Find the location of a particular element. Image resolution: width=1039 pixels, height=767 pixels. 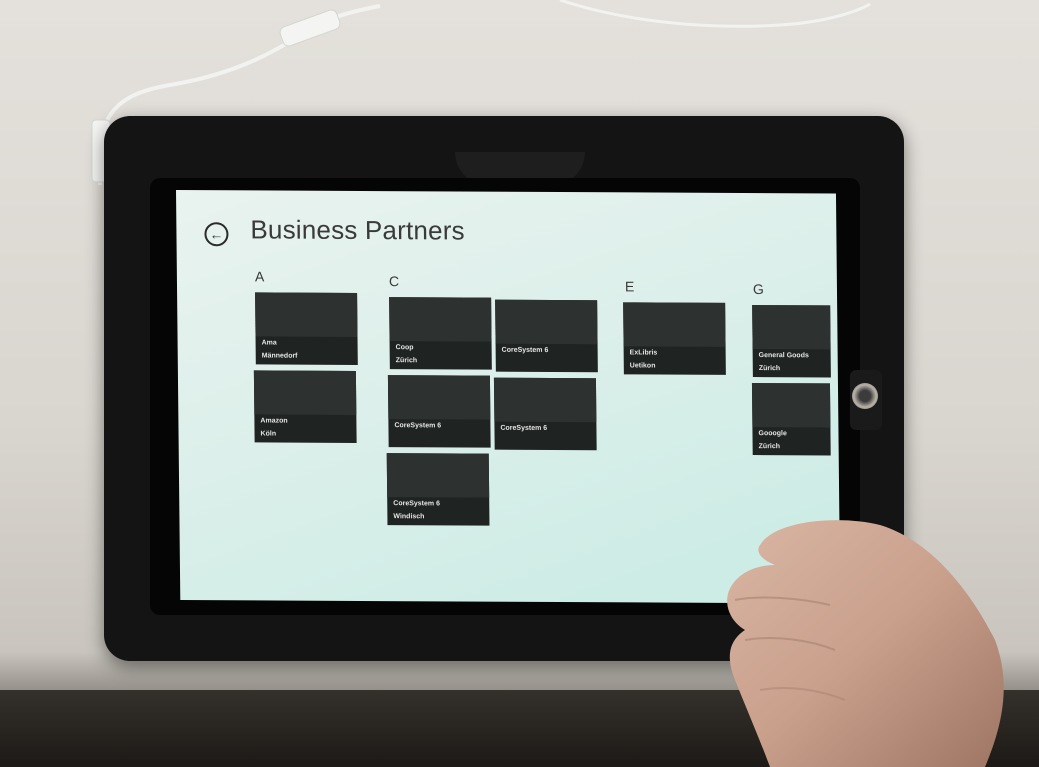

partner-tile: Ama Männedorf is located at coordinates (306, 328).